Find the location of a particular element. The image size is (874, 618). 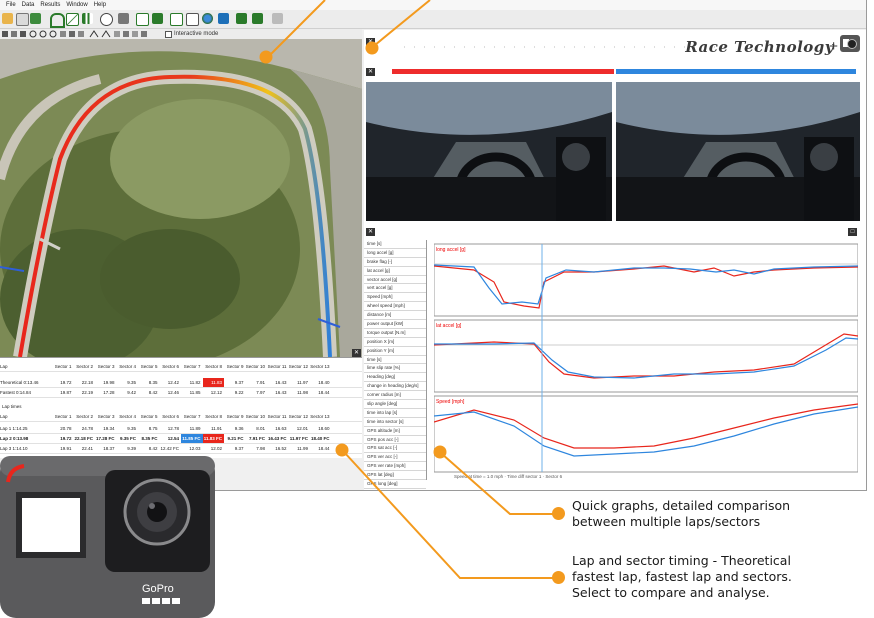

channel-item: lime slip rate [%] is located at coordinates (395, 369).